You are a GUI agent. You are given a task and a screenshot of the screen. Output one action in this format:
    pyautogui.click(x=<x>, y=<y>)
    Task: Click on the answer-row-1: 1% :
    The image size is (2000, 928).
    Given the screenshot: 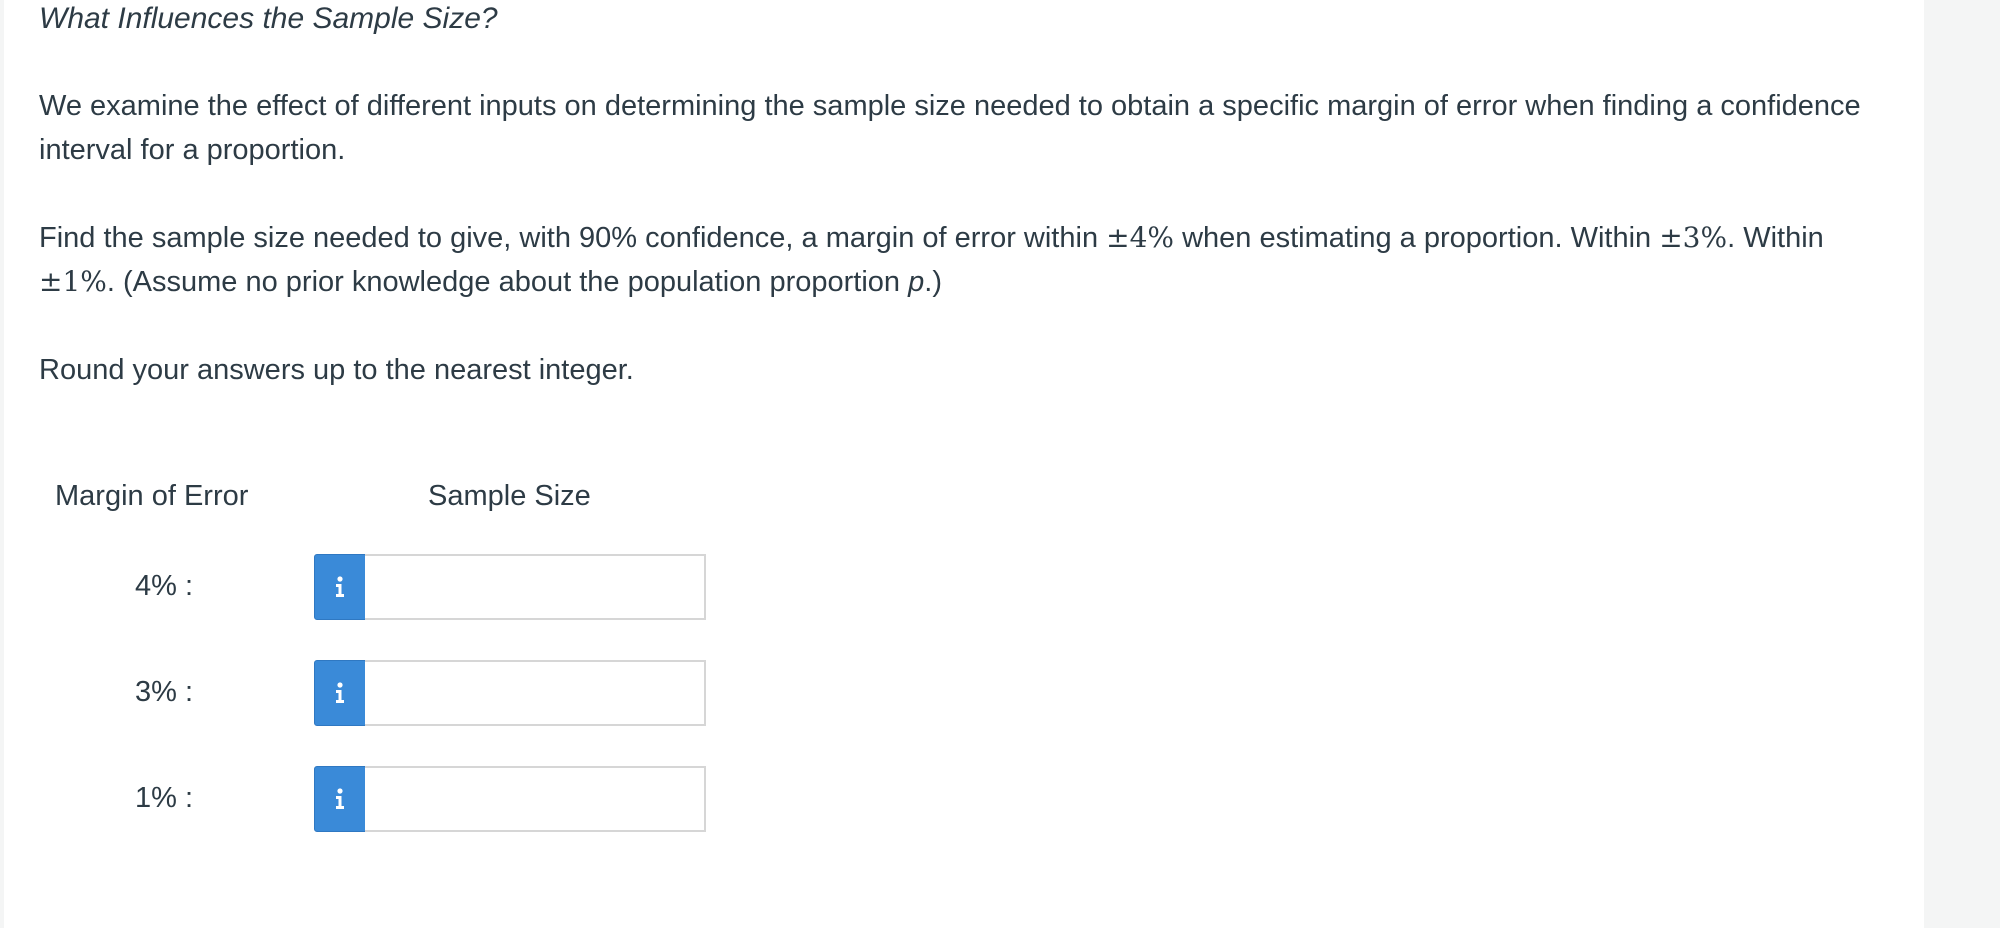 What is the action you would take?
    pyautogui.click(x=364, y=799)
    